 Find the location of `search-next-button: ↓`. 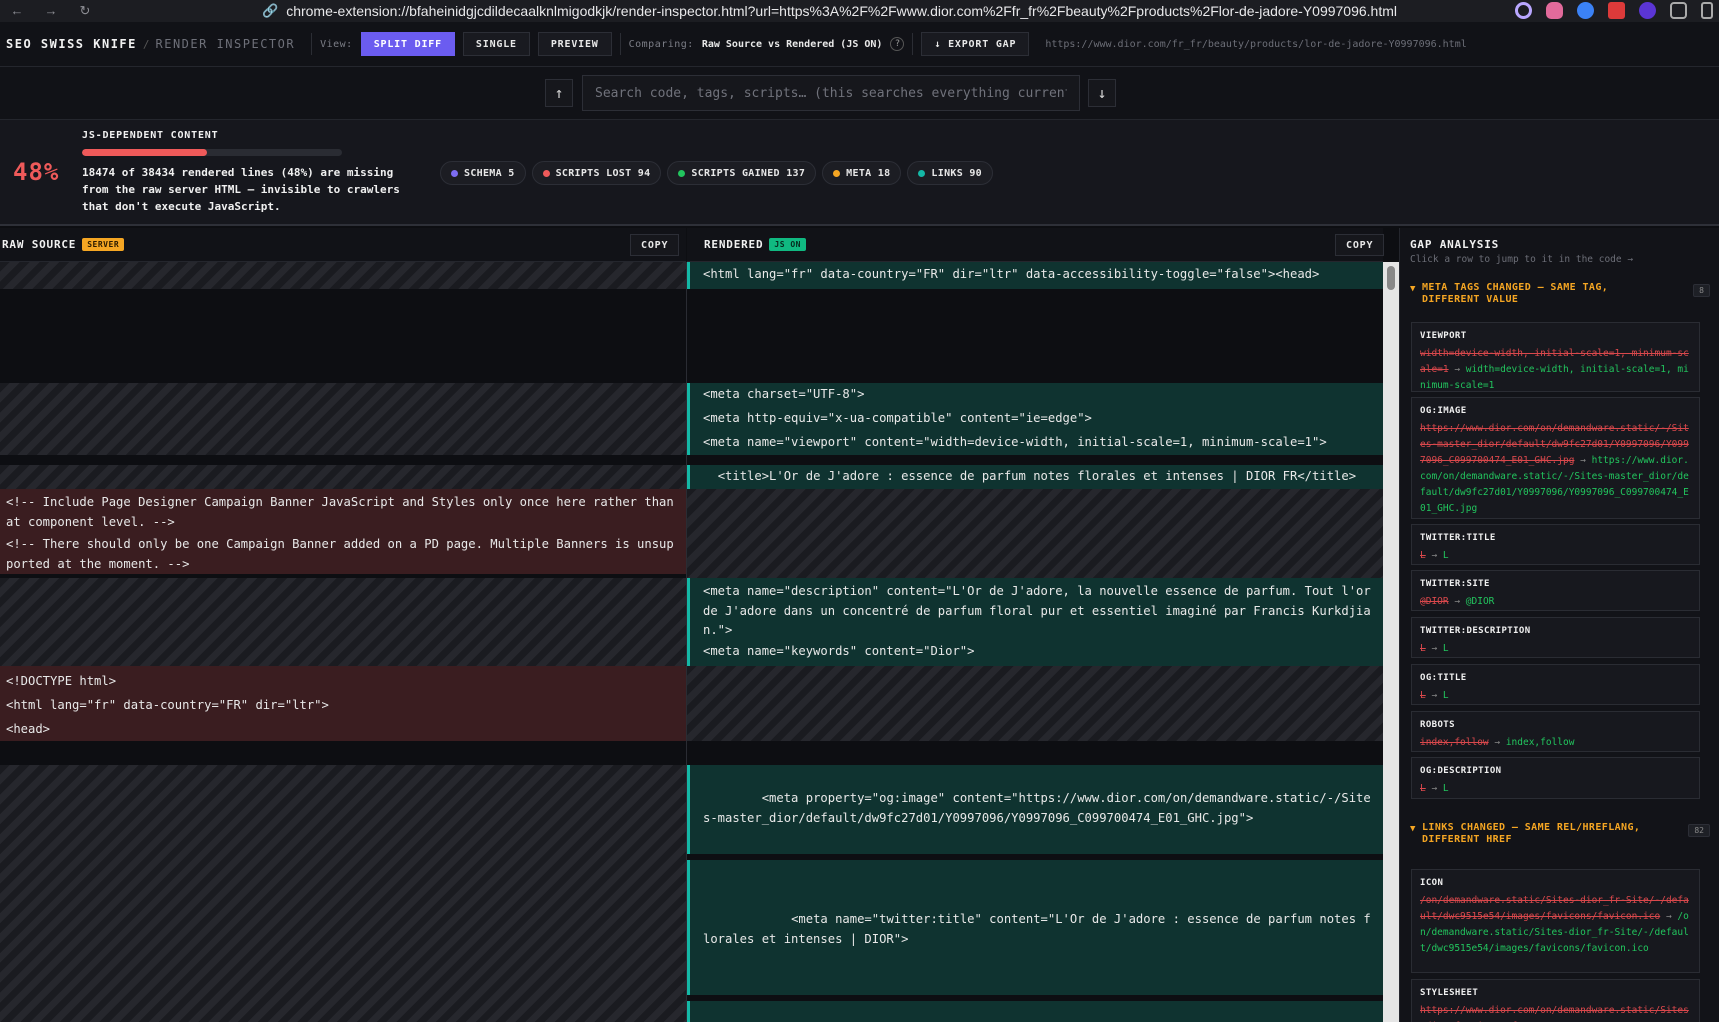

search-next-button: ↓ is located at coordinates (1102, 93).